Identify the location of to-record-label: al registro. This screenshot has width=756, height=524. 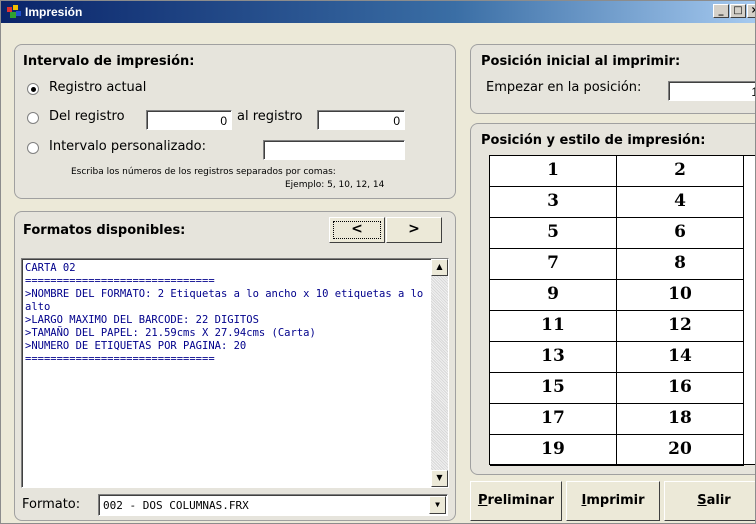
(270, 116).